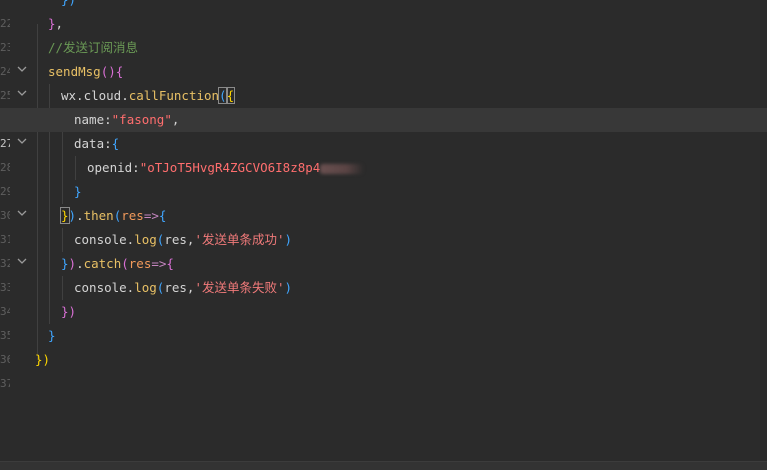 The width and height of the screenshot is (767, 470). Describe the element at coordinates (383, 273) in the screenshot. I see `code-line: 33 }).catch(res=>{` at that location.